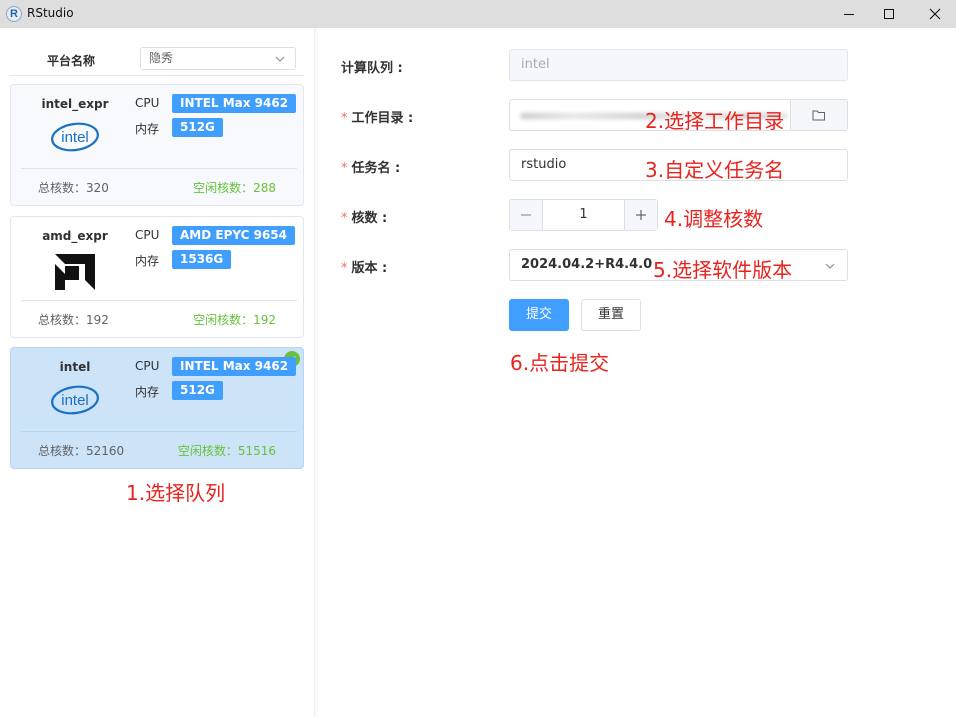 The width and height of the screenshot is (956, 717). I want to click on workdir-label: * 工作目录 :, so click(377, 116).